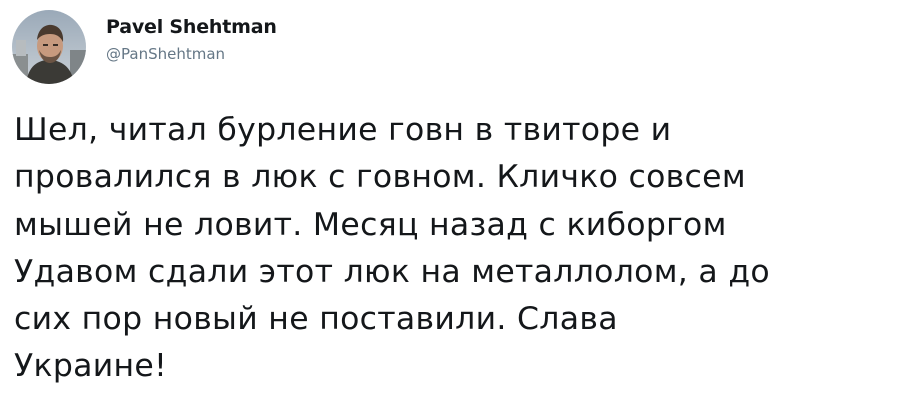 This screenshot has width=897, height=411. I want to click on user-avatar, so click(49, 47).